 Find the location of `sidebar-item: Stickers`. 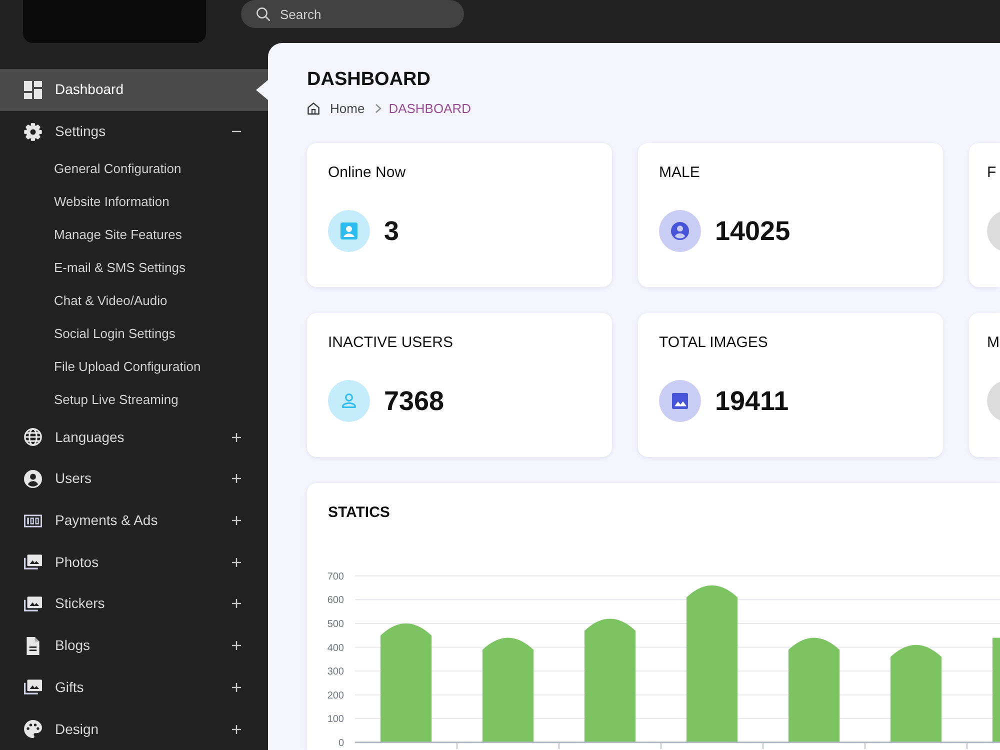

sidebar-item: Stickers is located at coordinates (134, 604).